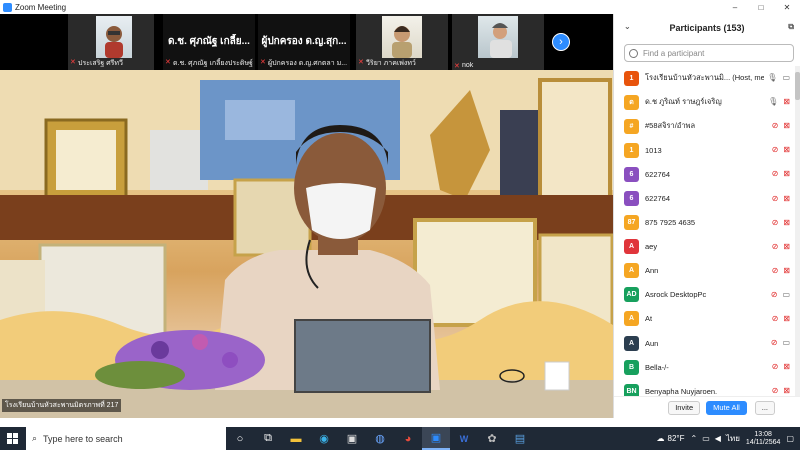 This screenshot has height=450, width=800. What do you see at coordinates (704, 367) in the screenshot?
I see `participant-row: B Bella-/- ⊘ ⊠` at bounding box center [704, 367].